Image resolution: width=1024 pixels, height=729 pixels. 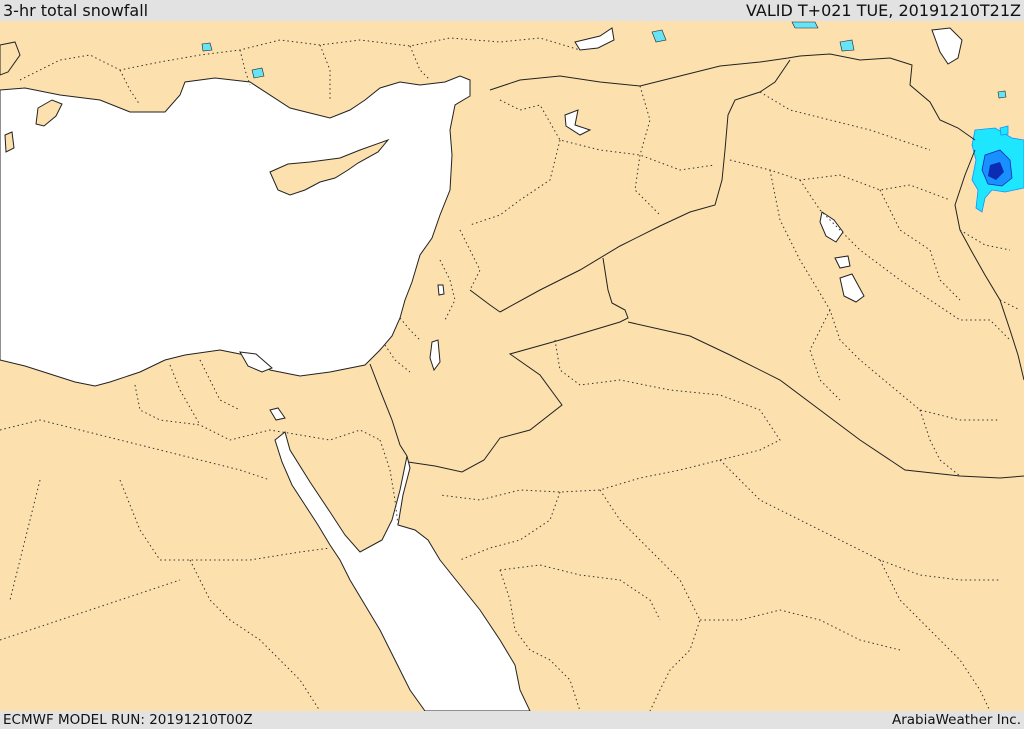 I want to click on lake-tuz, so click(x=258, y=73).